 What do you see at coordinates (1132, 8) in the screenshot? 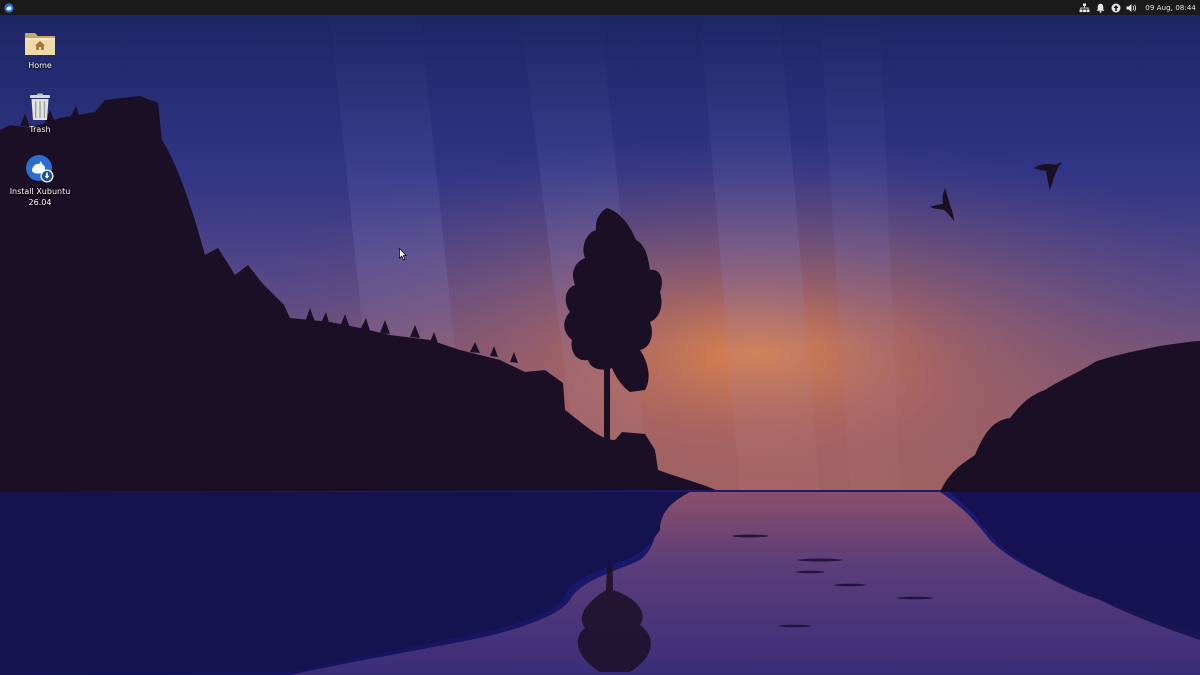
I see `volume-icon` at bounding box center [1132, 8].